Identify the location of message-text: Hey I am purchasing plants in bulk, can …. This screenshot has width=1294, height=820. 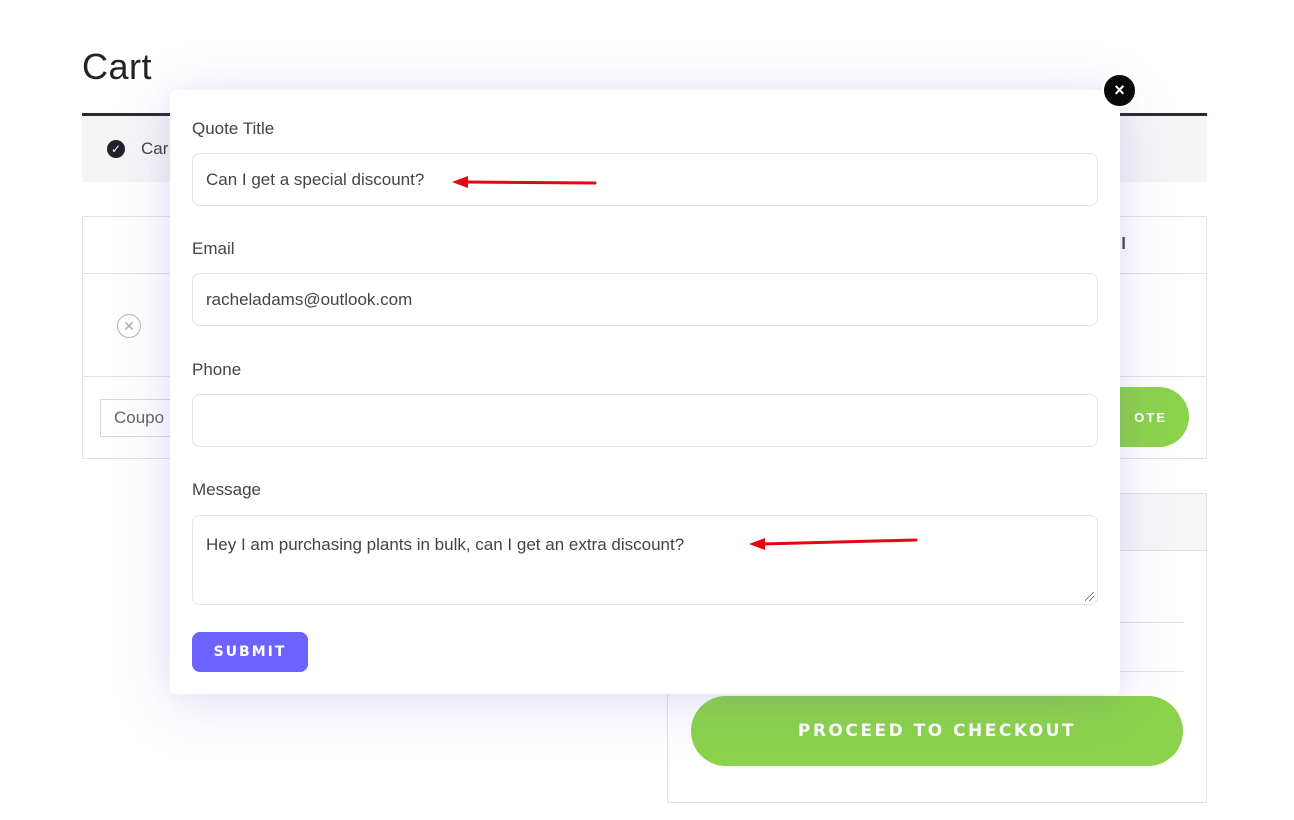
(445, 544).